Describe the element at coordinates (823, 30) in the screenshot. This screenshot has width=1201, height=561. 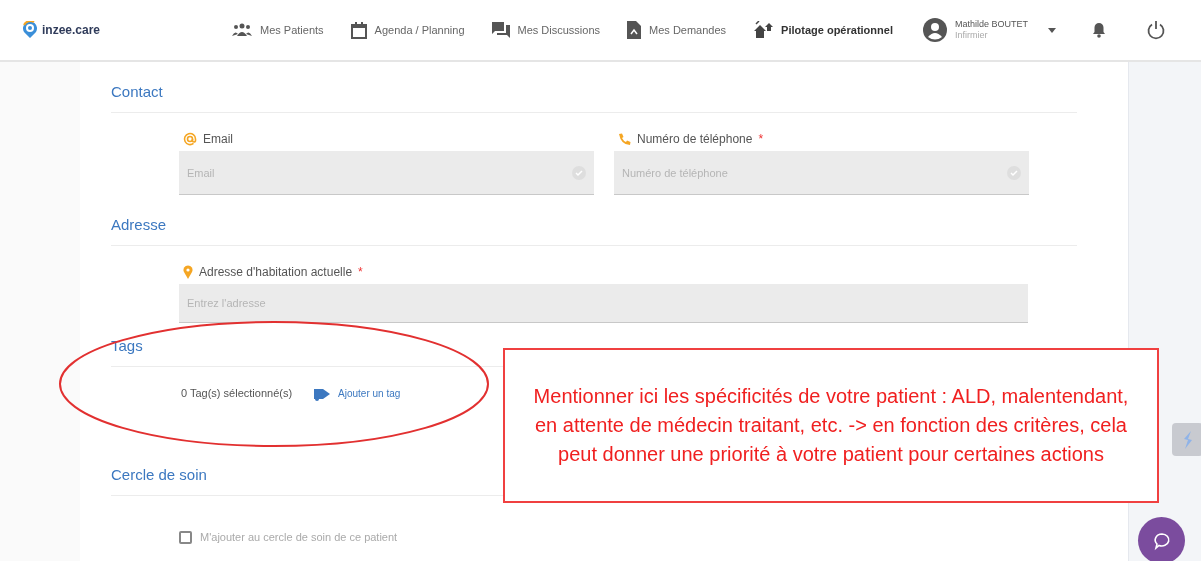
I see `nav-link: Pilotage opérationnel` at that location.